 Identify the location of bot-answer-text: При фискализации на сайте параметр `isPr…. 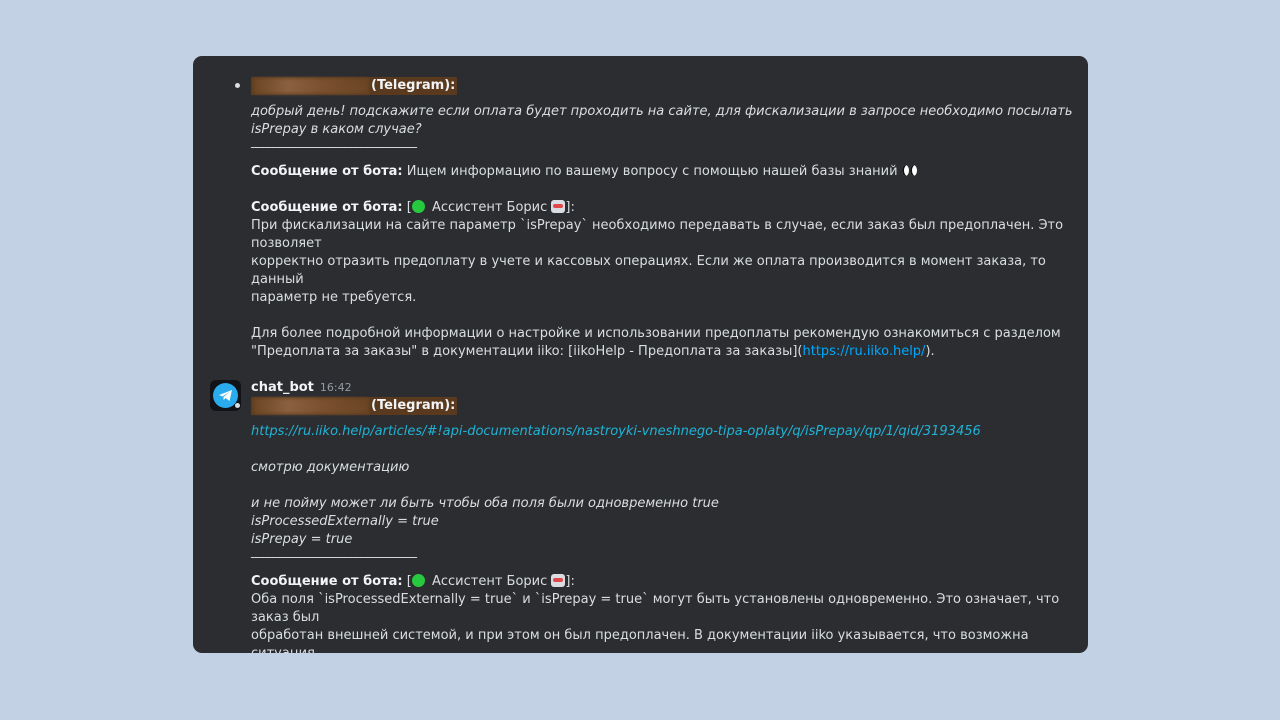
(657, 261).